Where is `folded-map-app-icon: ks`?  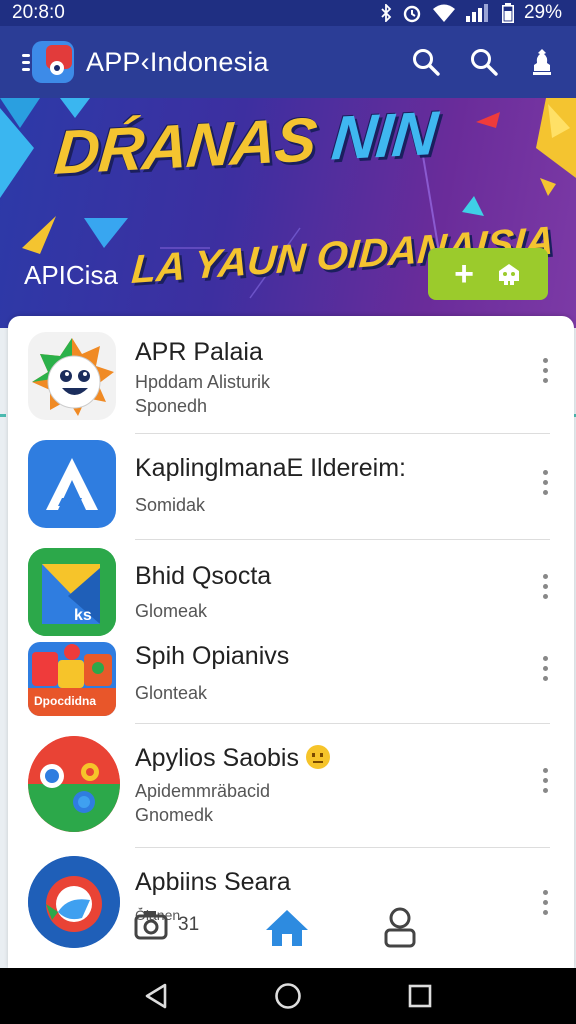 folded-map-app-icon: ks is located at coordinates (72, 592).